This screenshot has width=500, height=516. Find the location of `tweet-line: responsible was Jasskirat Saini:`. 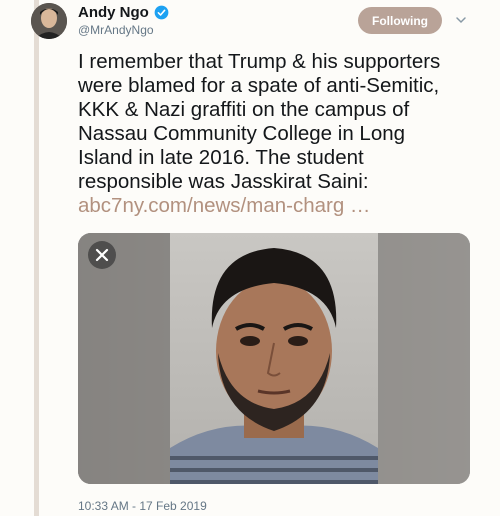

tweet-line: responsible was Jasskirat Saini: is located at coordinates (223, 181).